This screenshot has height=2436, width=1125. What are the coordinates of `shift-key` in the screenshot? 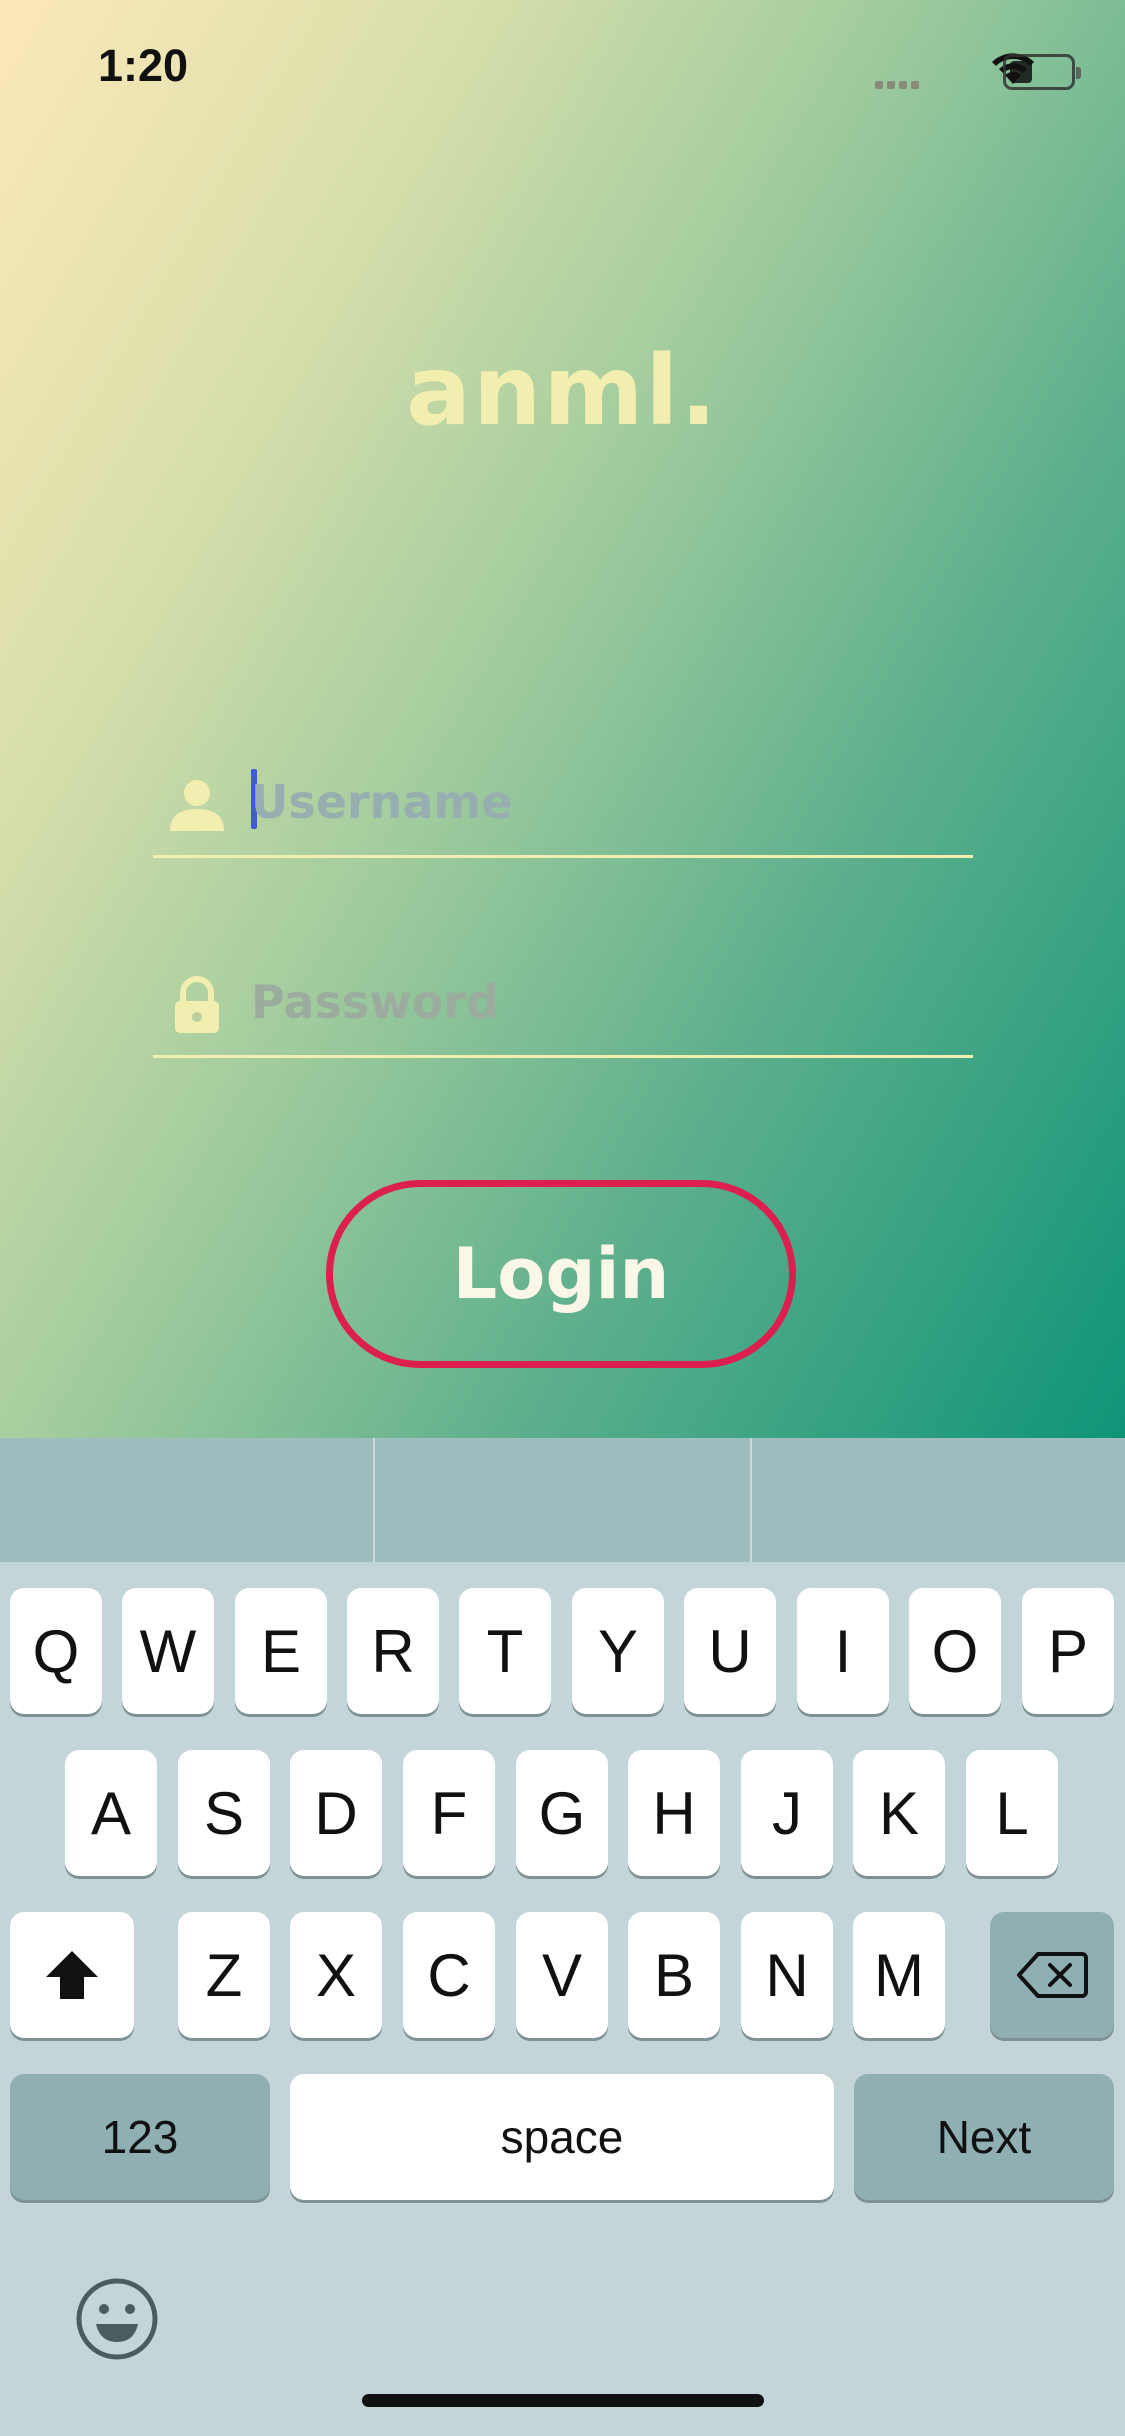 It's located at (72, 1975).